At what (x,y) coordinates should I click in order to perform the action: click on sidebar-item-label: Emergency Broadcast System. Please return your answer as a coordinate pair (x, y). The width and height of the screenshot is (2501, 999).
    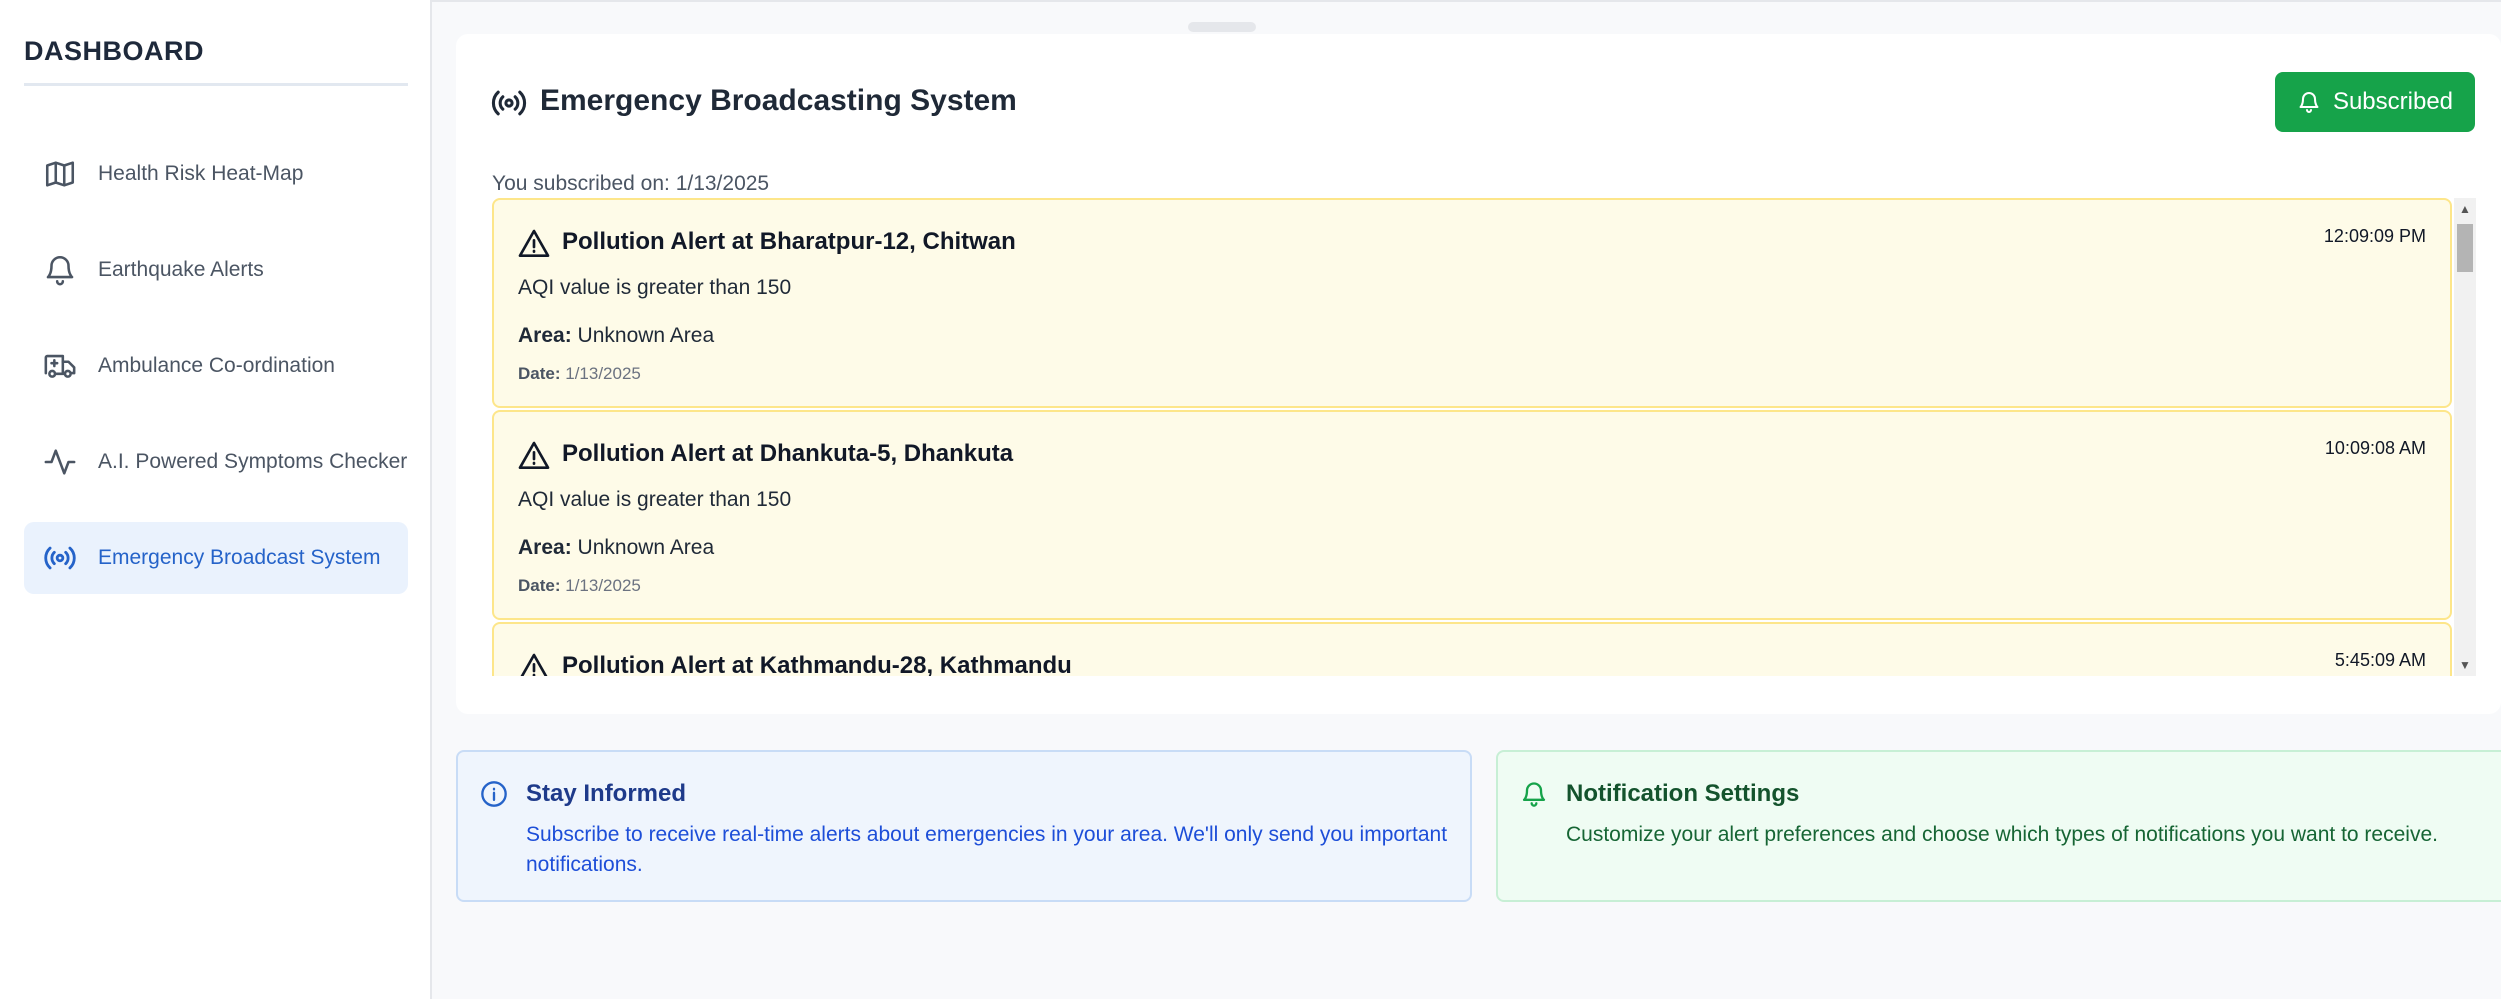
    Looking at the image, I should click on (239, 557).